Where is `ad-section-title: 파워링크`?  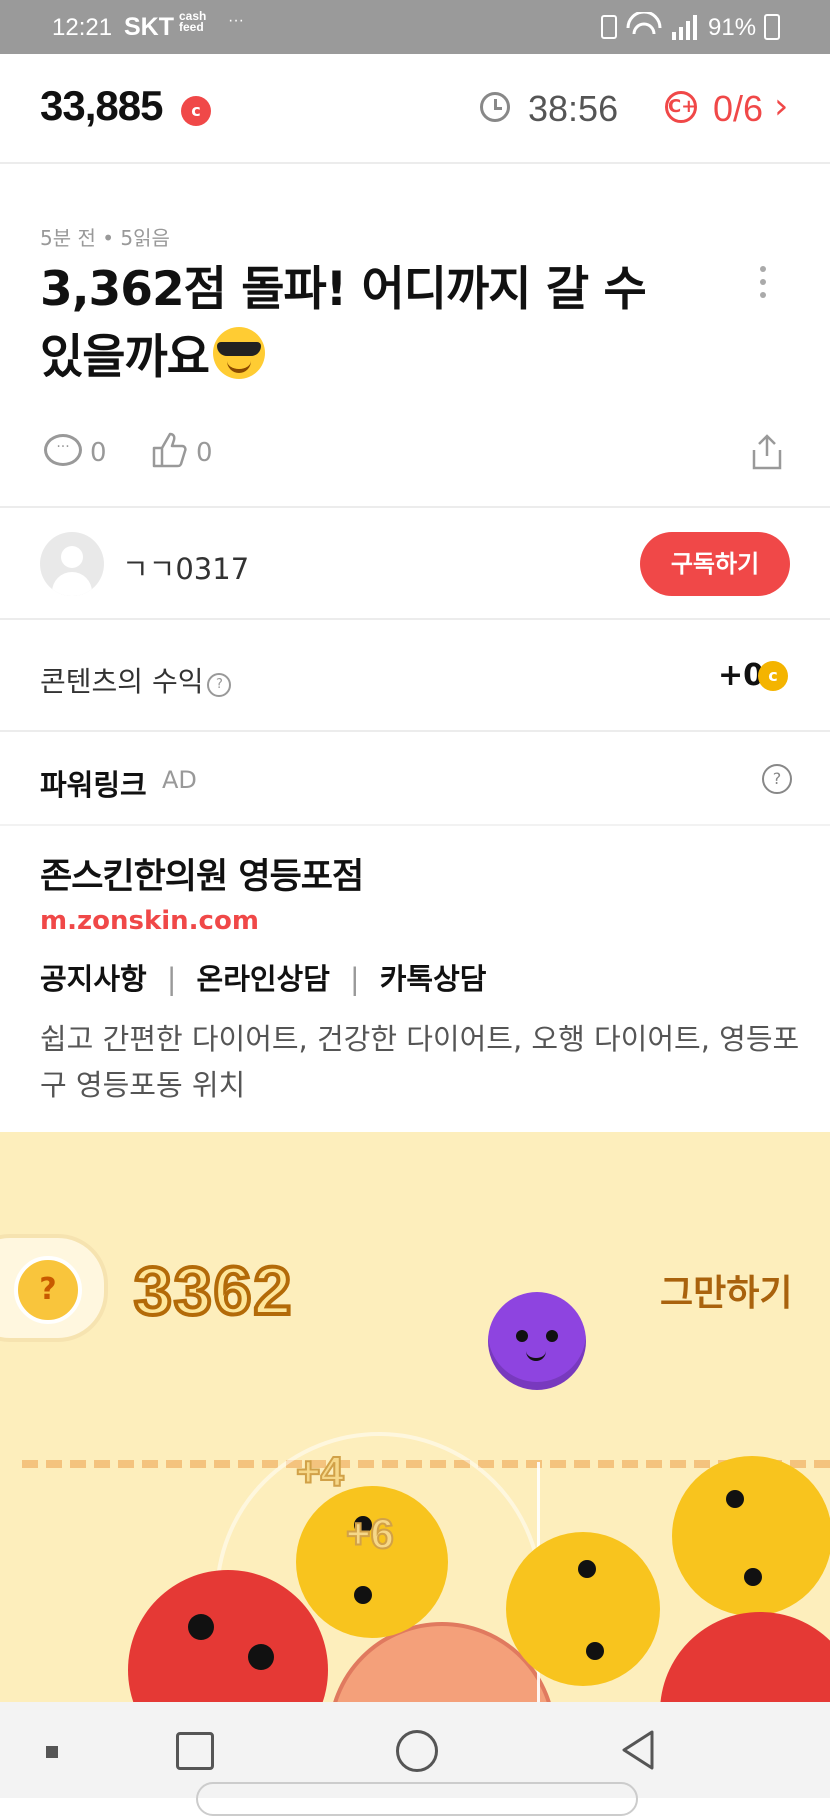 ad-section-title: 파워링크 is located at coordinates (93, 785).